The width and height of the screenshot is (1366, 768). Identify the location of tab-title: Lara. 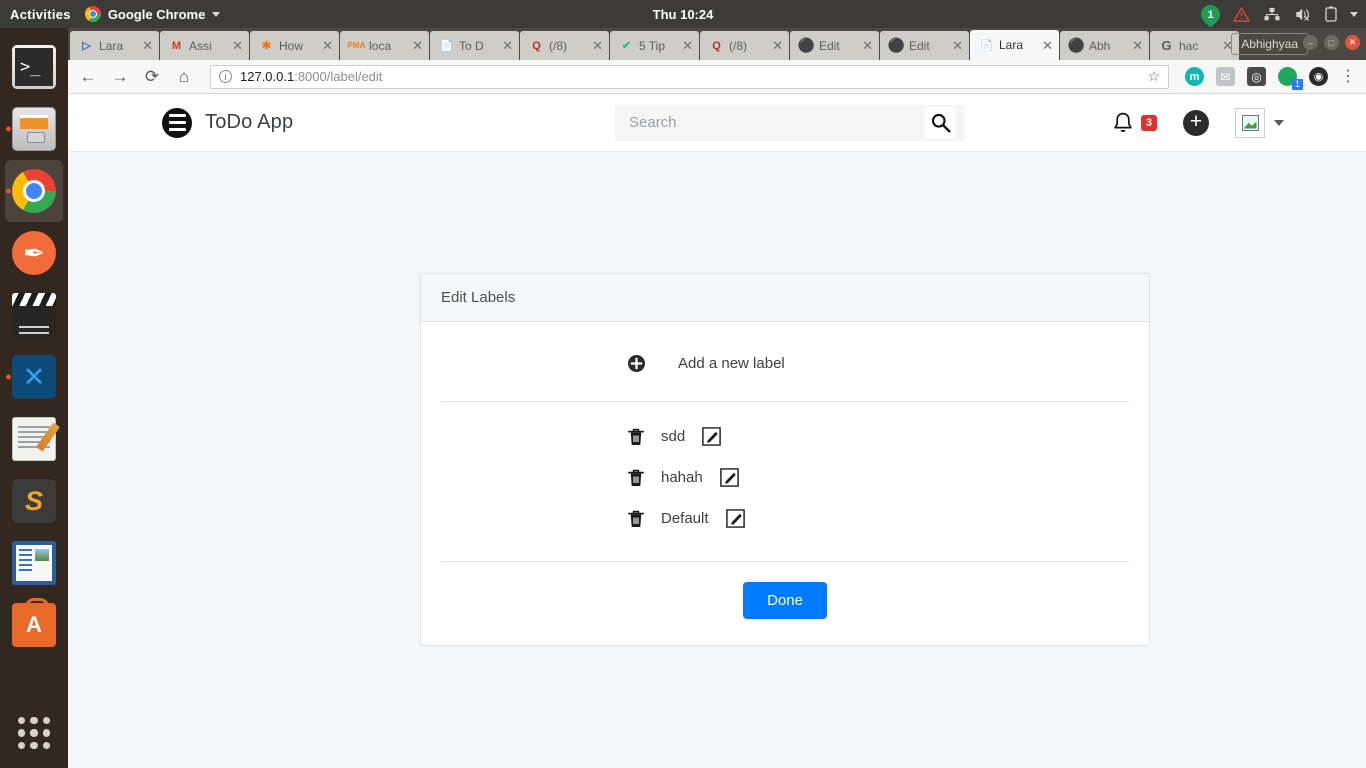
(111, 45).